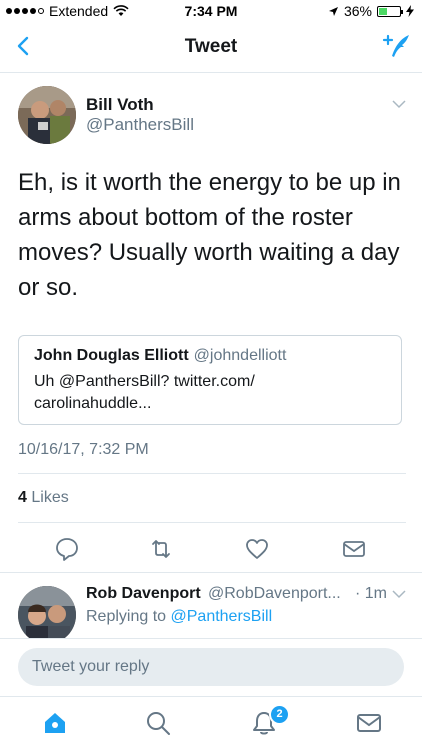 The image size is (422, 751). What do you see at coordinates (397, 46) in the screenshot?
I see `compose-tweet-icon` at bounding box center [397, 46].